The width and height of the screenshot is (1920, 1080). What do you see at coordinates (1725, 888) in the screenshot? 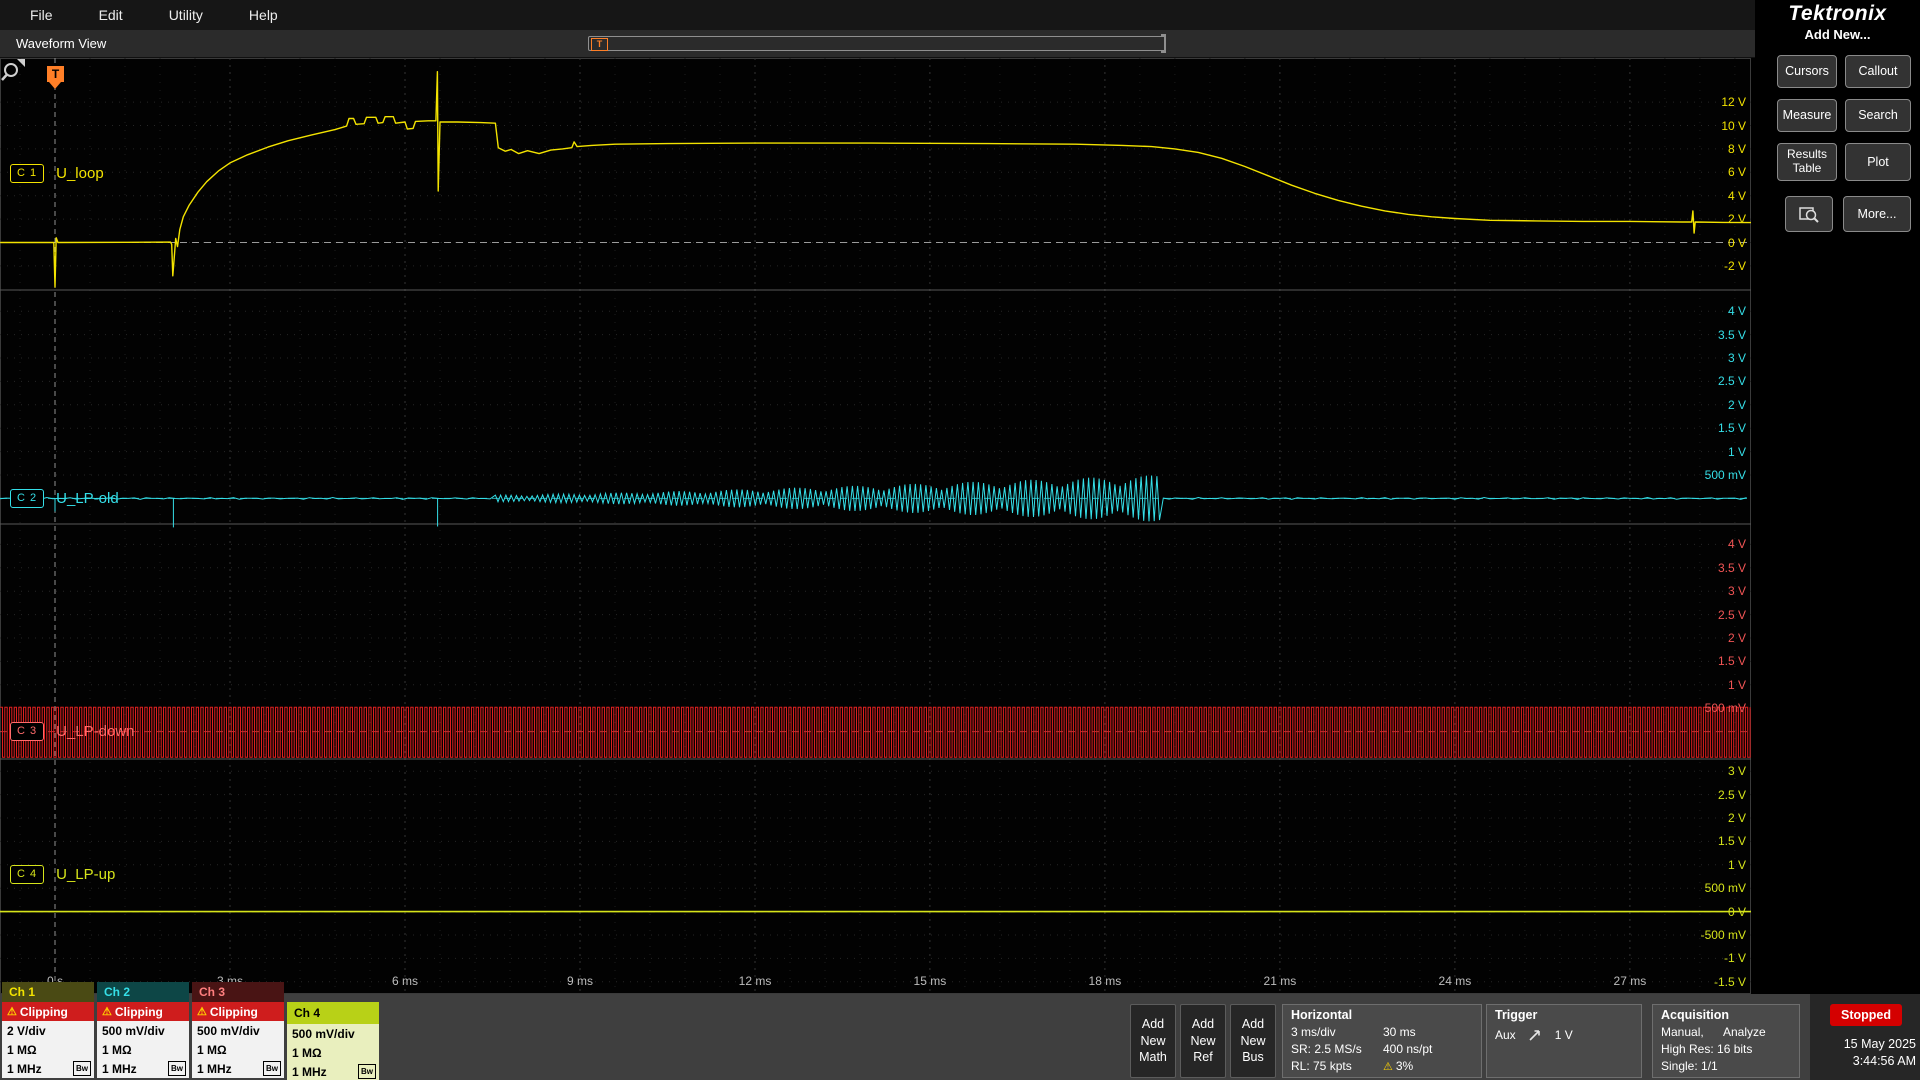
I see `scale-label-ch4: 500 mV` at bounding box center [1725, 888].